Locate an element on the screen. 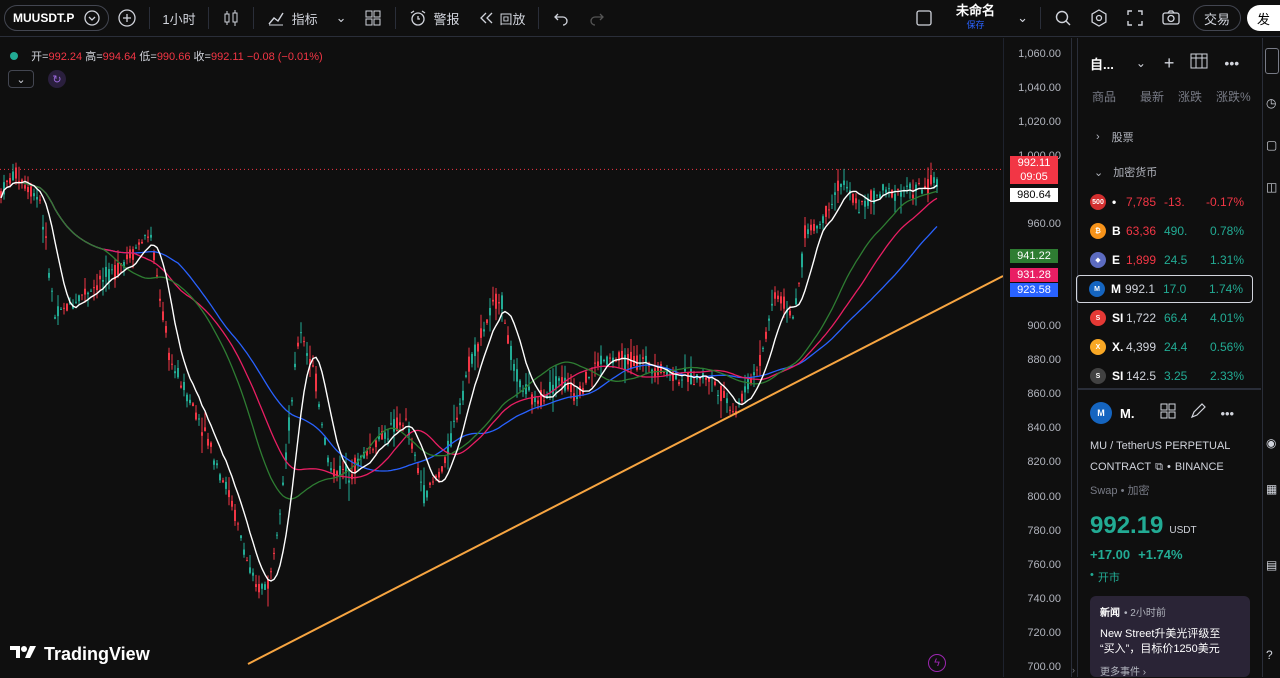  watchlist-row: M M 992.1 17.0 1.74% is located at coordinates (1164, 289).